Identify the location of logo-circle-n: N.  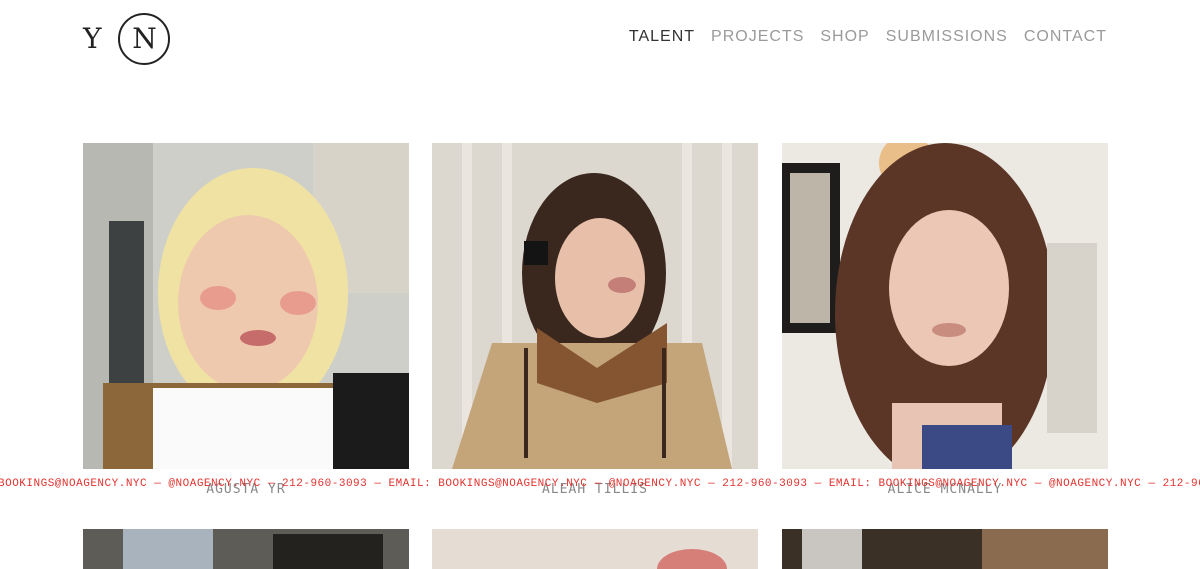
(144, 39).